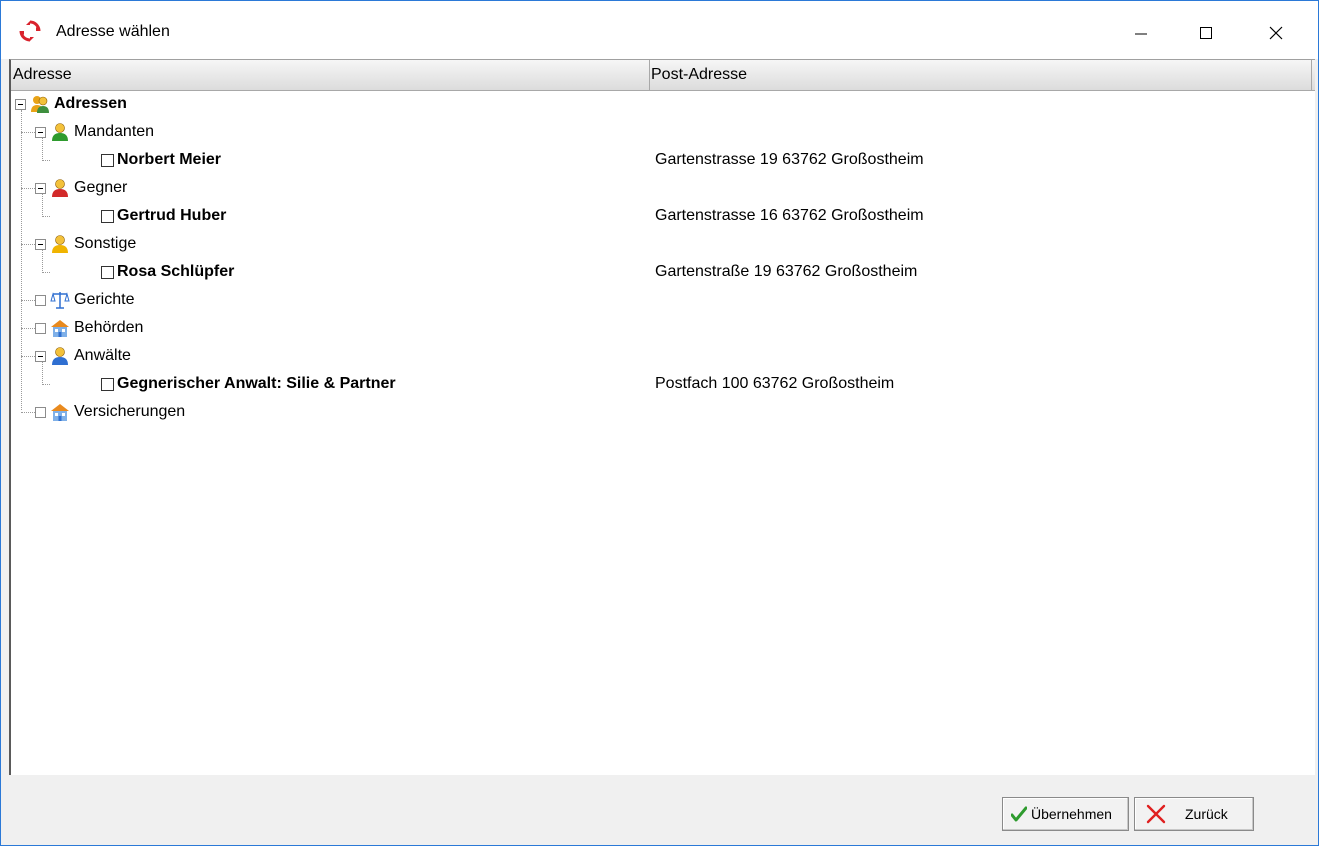 The height and width of the screenshot is (846, 1319). Describe the element at coordinates (60, 132) in the screenshot. I see `person-green-icon` at that location.